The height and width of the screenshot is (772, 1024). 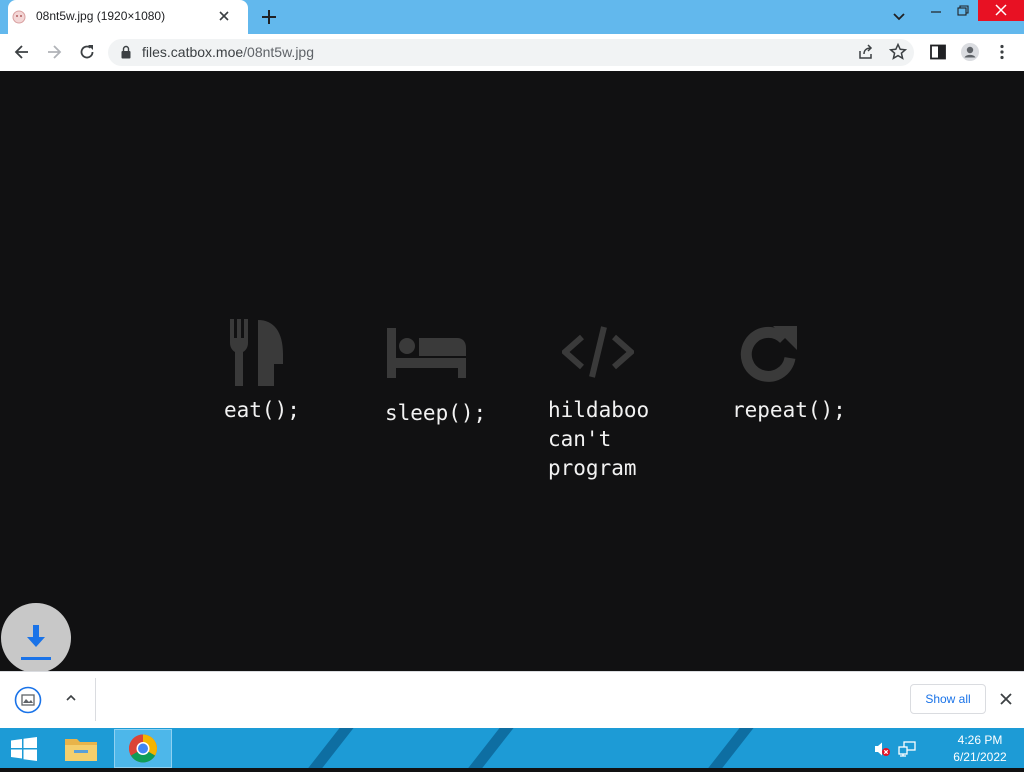 What do you see at coordinates (36, 642) in the screenshot?
I see `download-icon` at bounding box center [36, 642].